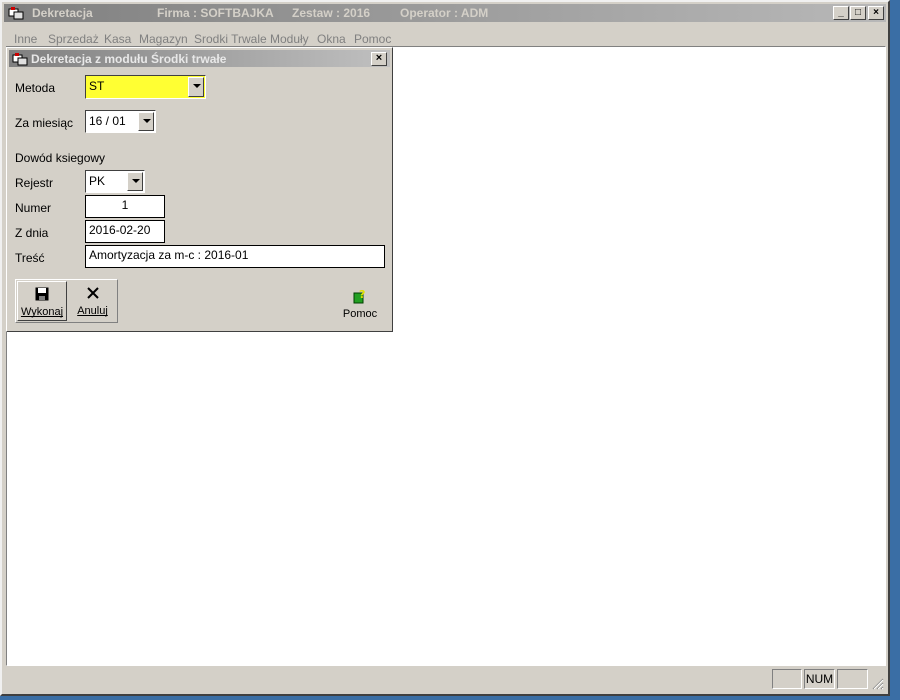 The image size is (900, 700). Describe the element at coordinates (196, 87) in the screenshot. I see `metoda-dropdown-arrow-icon` at that location.